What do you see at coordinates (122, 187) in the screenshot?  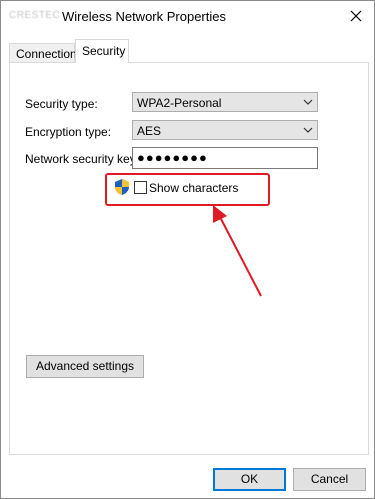 I see `uac-shield-icon` at bounding box center [122, 187].